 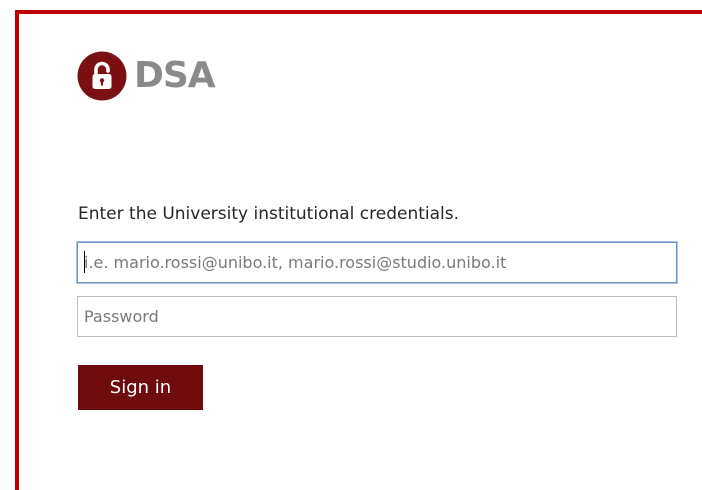 I want to click on text-caret, so click(x=84, y=262).